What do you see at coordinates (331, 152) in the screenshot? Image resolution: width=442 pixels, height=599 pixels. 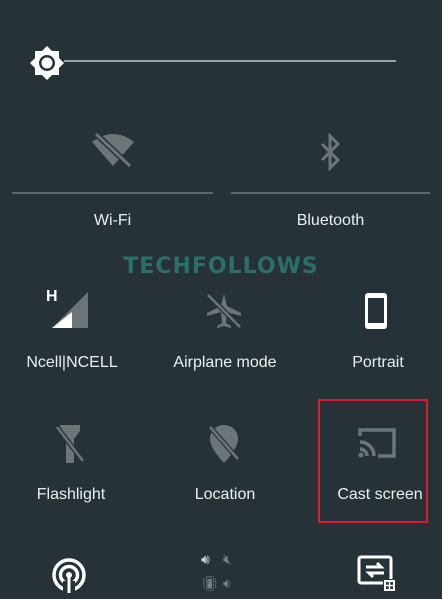 I see `bluetooth-icon` at bounding box center [331, 152].